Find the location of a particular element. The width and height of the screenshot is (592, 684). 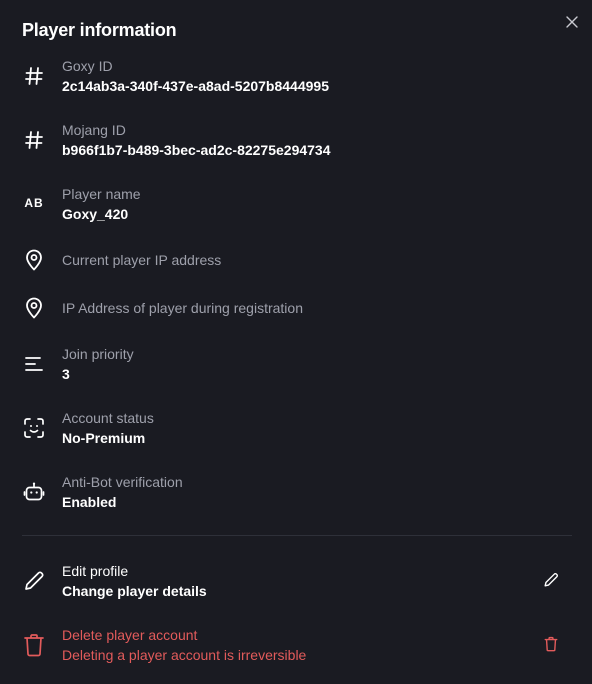

join-priority-row: Join priority 3 is located at coordinates (297, 366).